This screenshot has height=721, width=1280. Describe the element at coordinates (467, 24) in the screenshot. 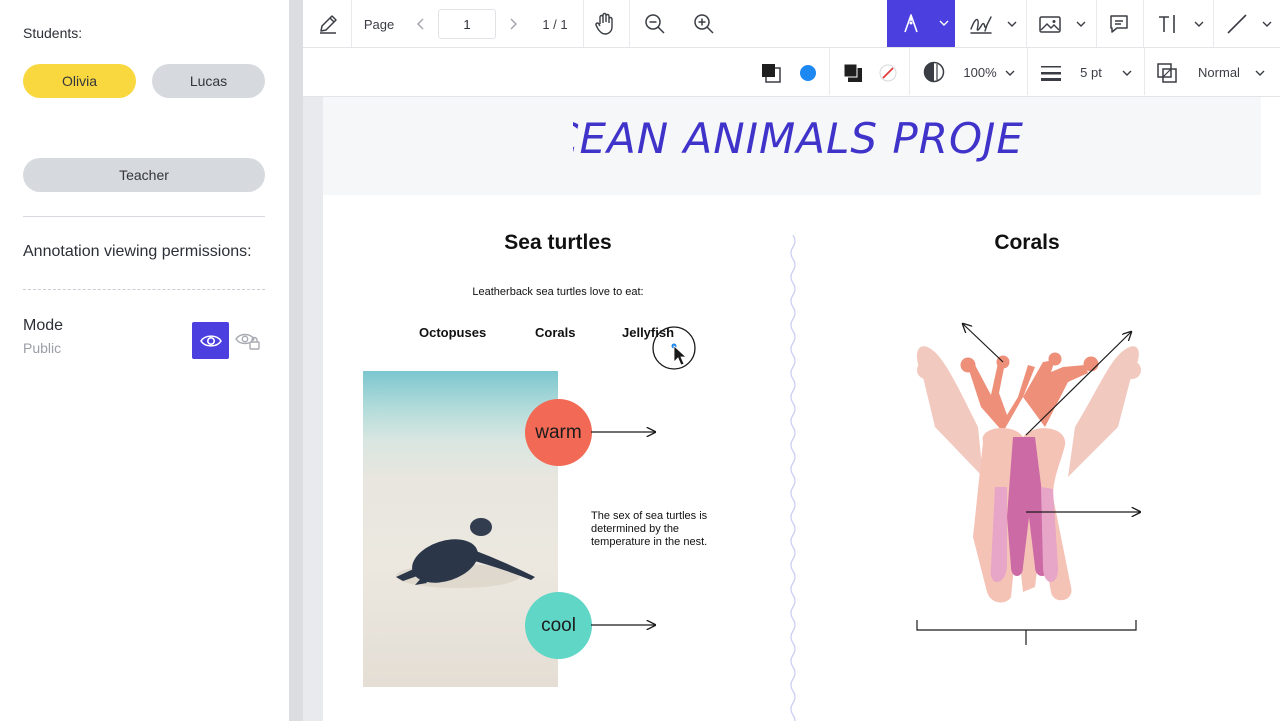

I see `page-number-input: 1` at that location.